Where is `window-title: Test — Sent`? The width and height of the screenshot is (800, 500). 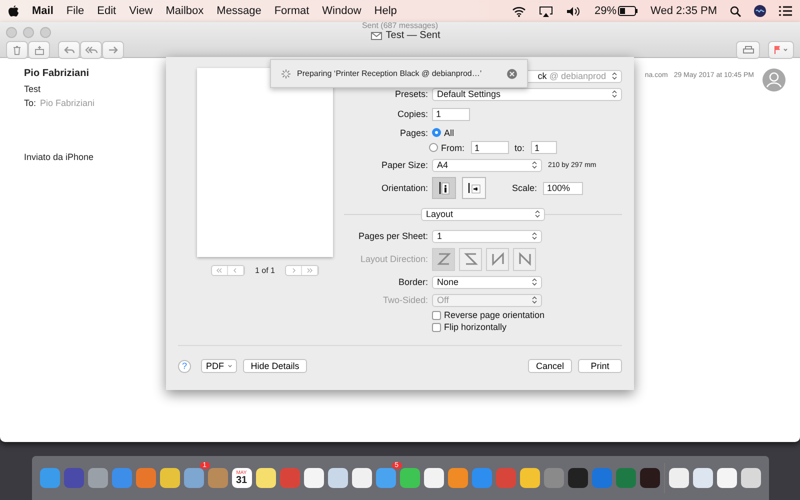 window-title: Test — Sent is located at coordinates (405, 35).